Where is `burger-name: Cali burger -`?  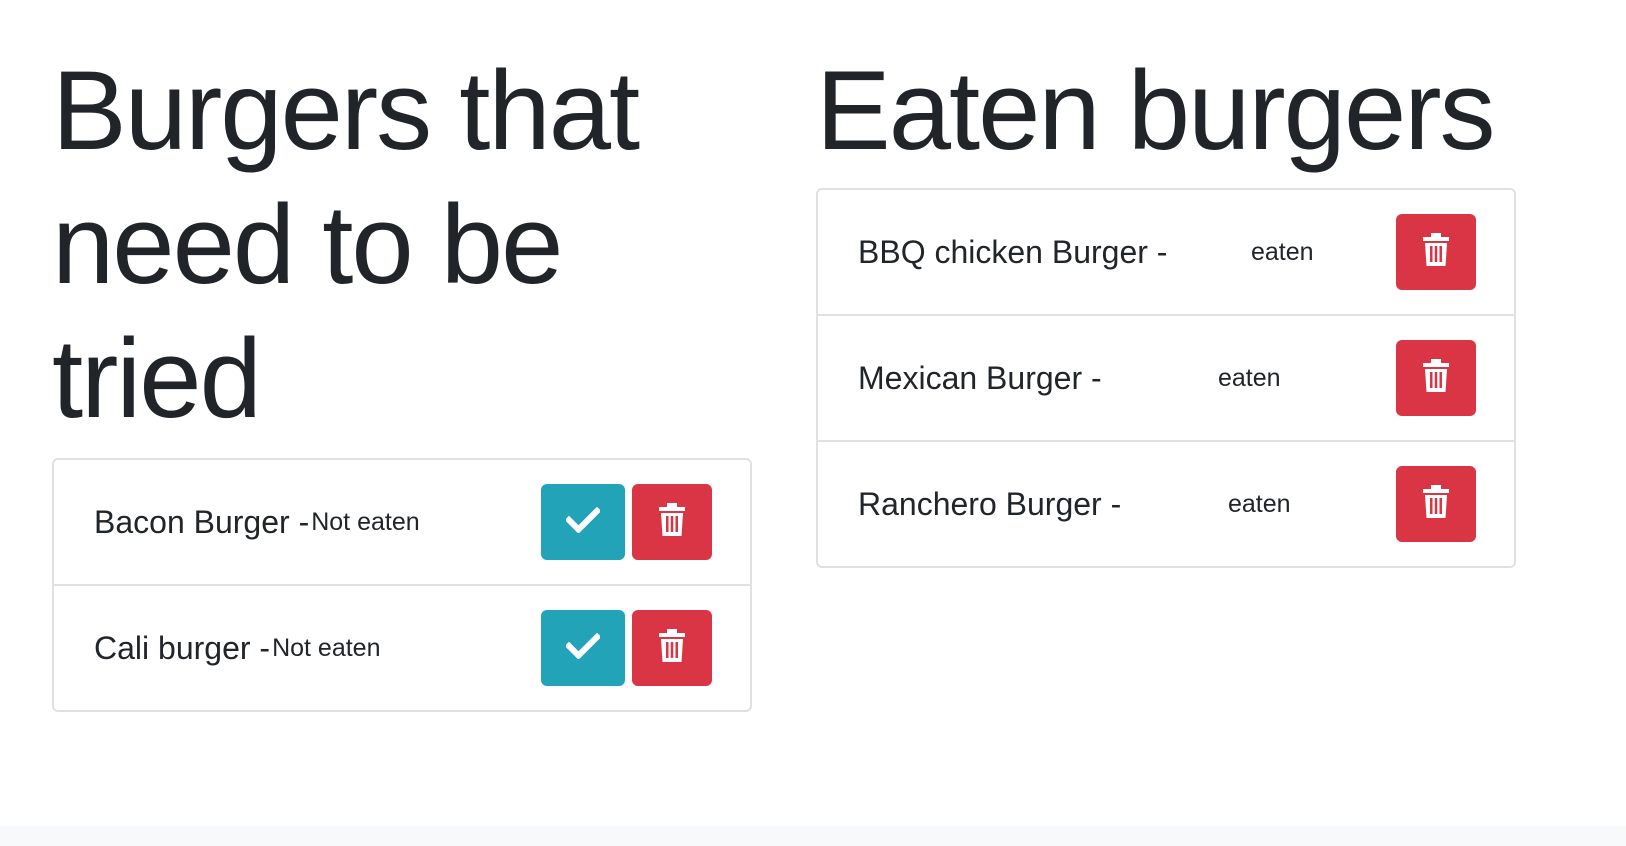
burger-name: Cali burger - is located at coordinates (182, 647).